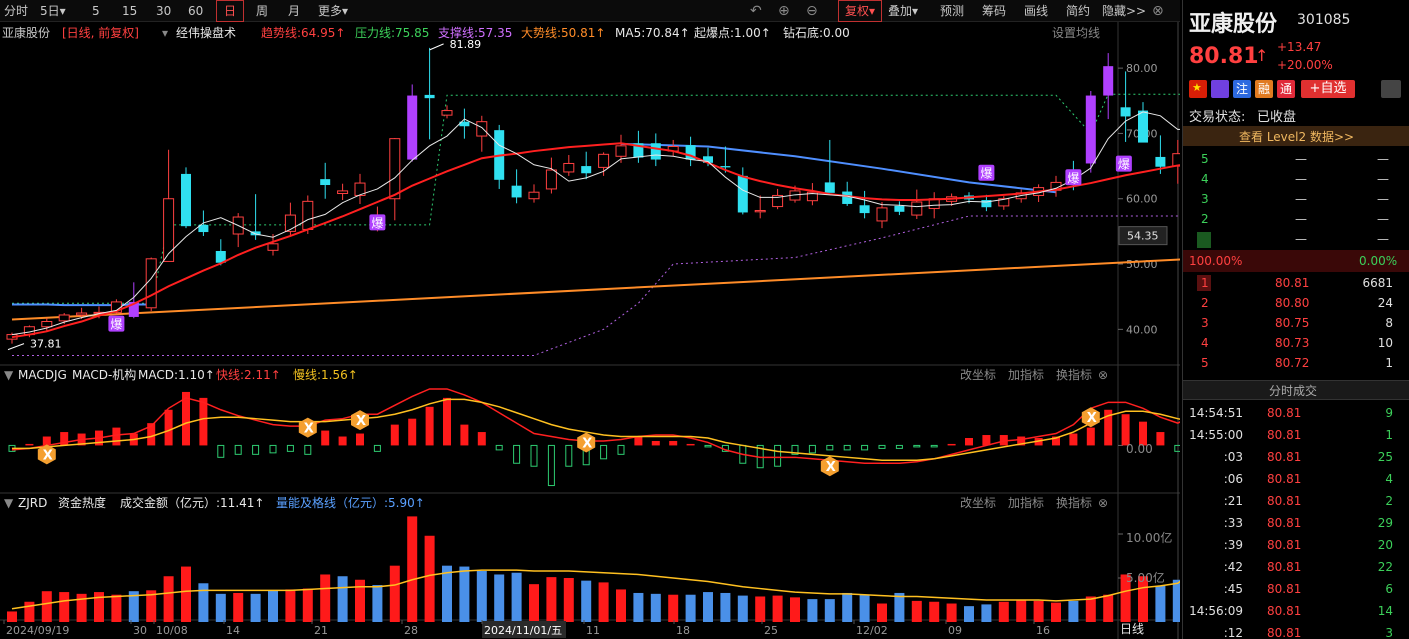 The height and width of the screenshot is (639, 1409). Describe the element at coordinates (129, 11) in the screenshot. I see `period-tab-3: 15` at that location.